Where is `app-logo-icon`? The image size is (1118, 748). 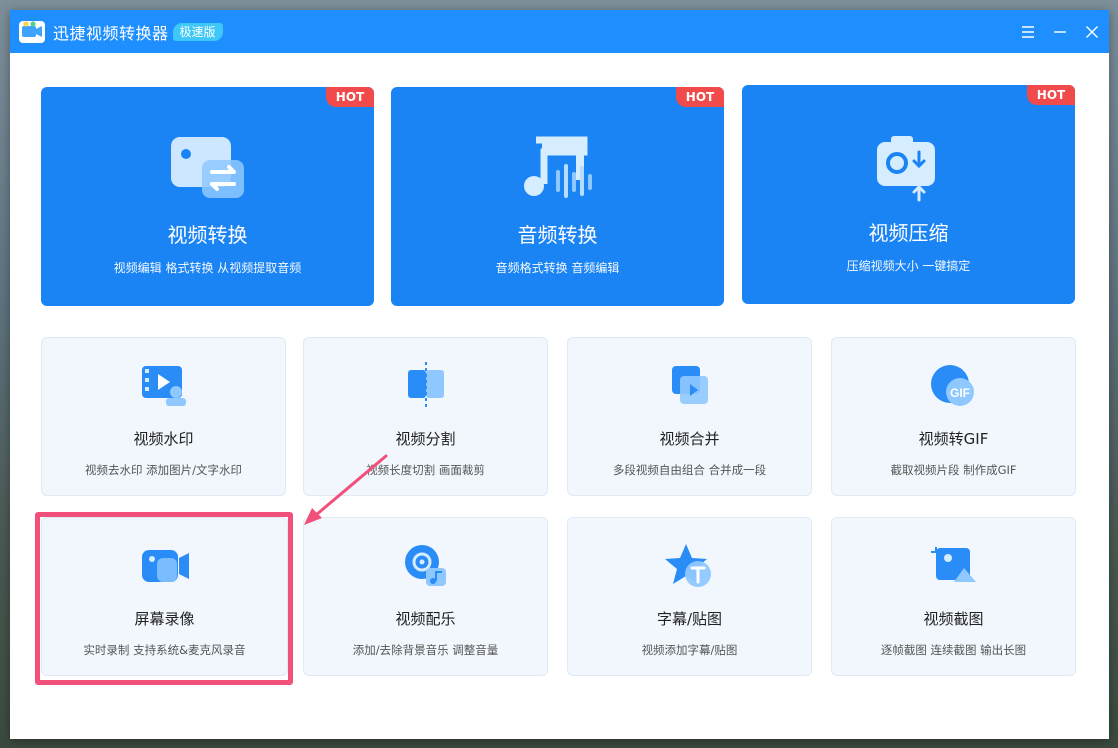 app-logo-icon is located at coordinates (32, 32).